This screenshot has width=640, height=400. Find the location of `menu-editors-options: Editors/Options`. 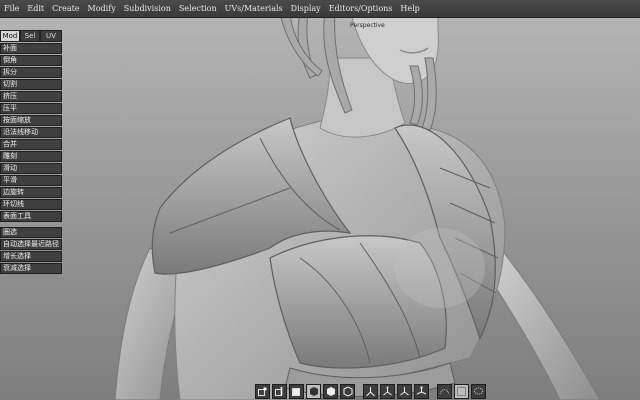

menu-editors-options: Editors/Options is located at coordinates (361, 8).